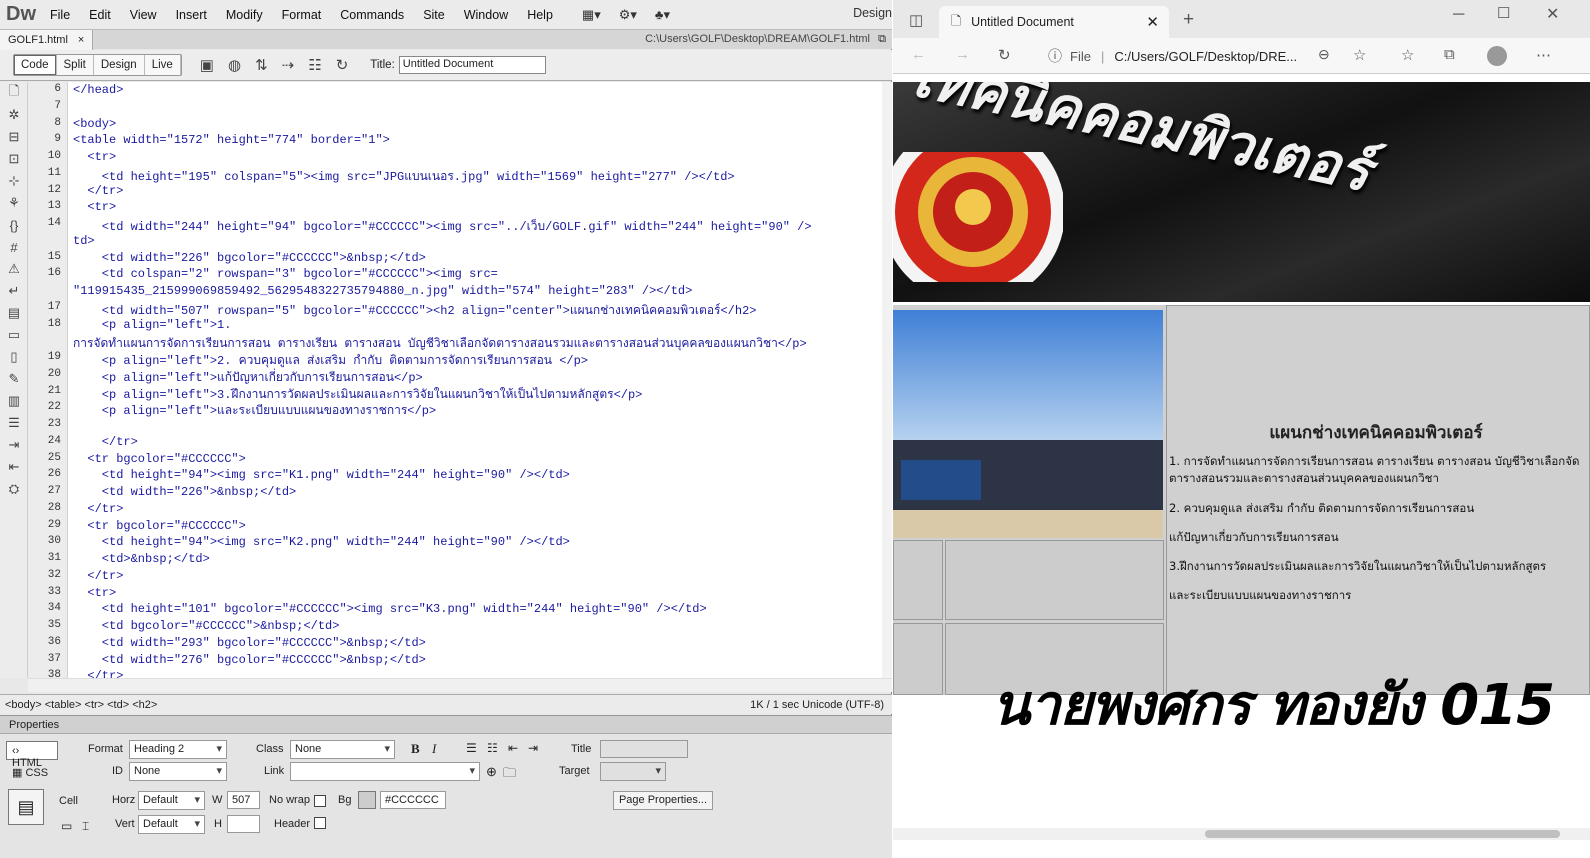 The height and width of the screenshot is (858, 1590). What do you see at coordinates (84, 241) in the screenshot?
I see `code-line: td>` at bounding box center [84, 241].